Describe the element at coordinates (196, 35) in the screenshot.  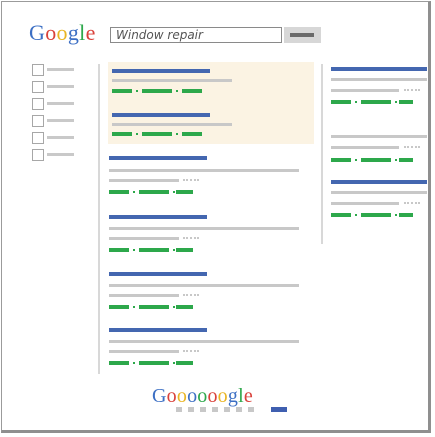
I see `search-input: Window repair` at that location.